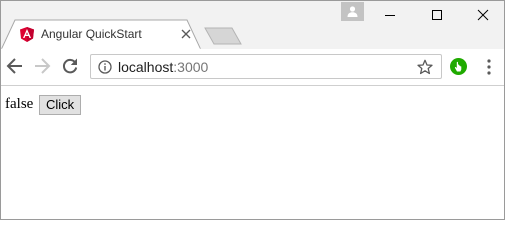  What do you see at coordinates (27, 34) in the screenshot?
I see `angular-icon` at bounding box center [27, 34].